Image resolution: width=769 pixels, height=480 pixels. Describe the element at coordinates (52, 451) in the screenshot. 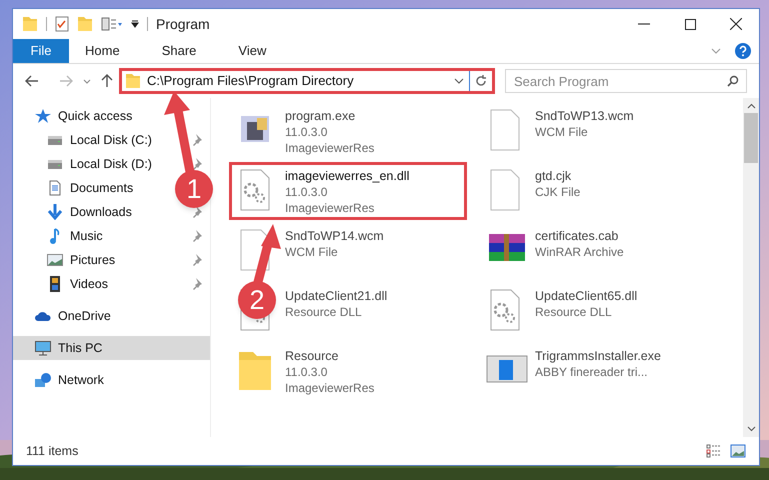

I see `item-count: 111 items` at that location.